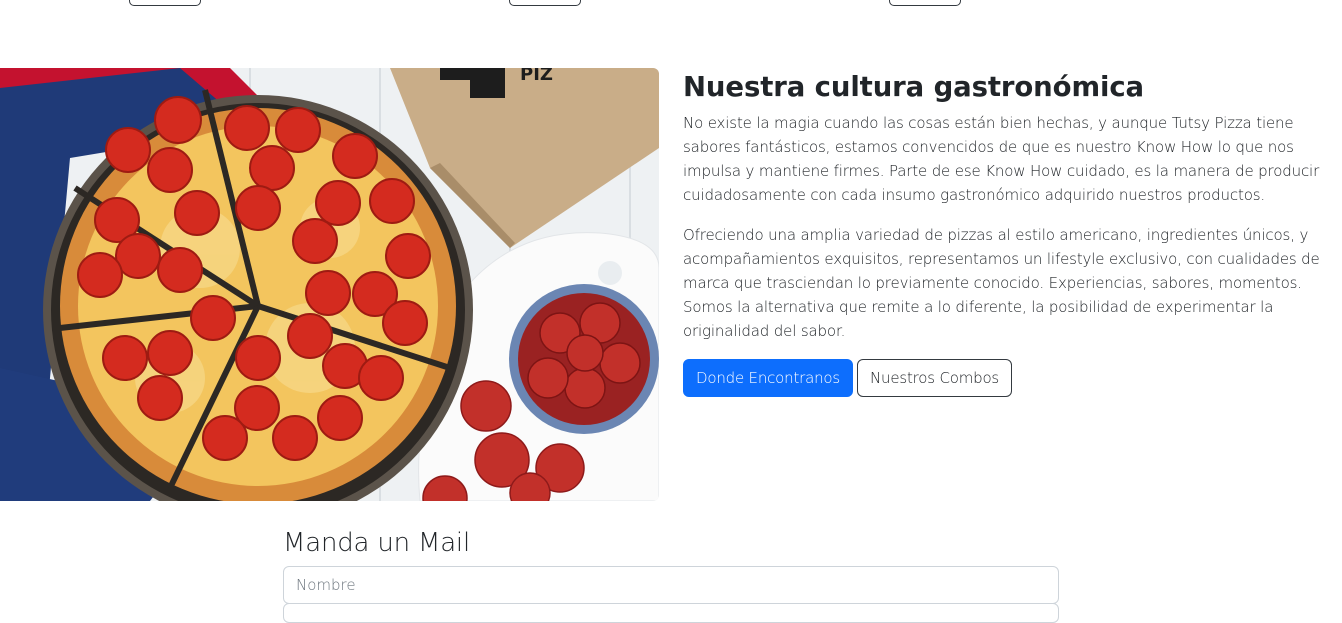  I want to click on svg-text: PIZ, so click(536, 76).